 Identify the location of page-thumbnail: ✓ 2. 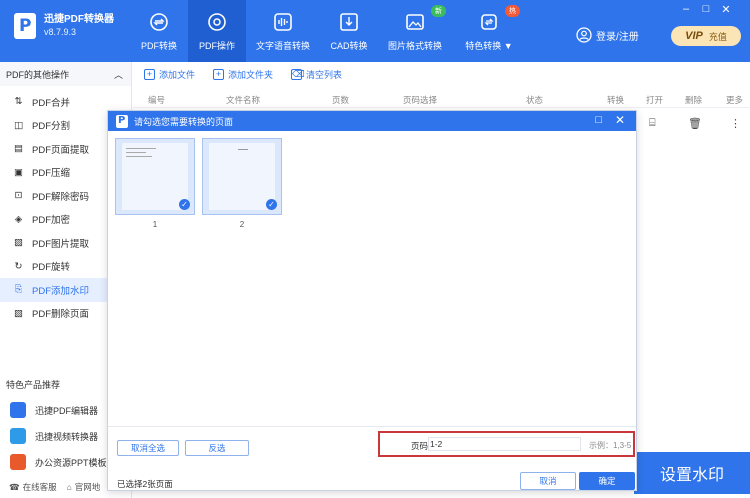
(242, 183).